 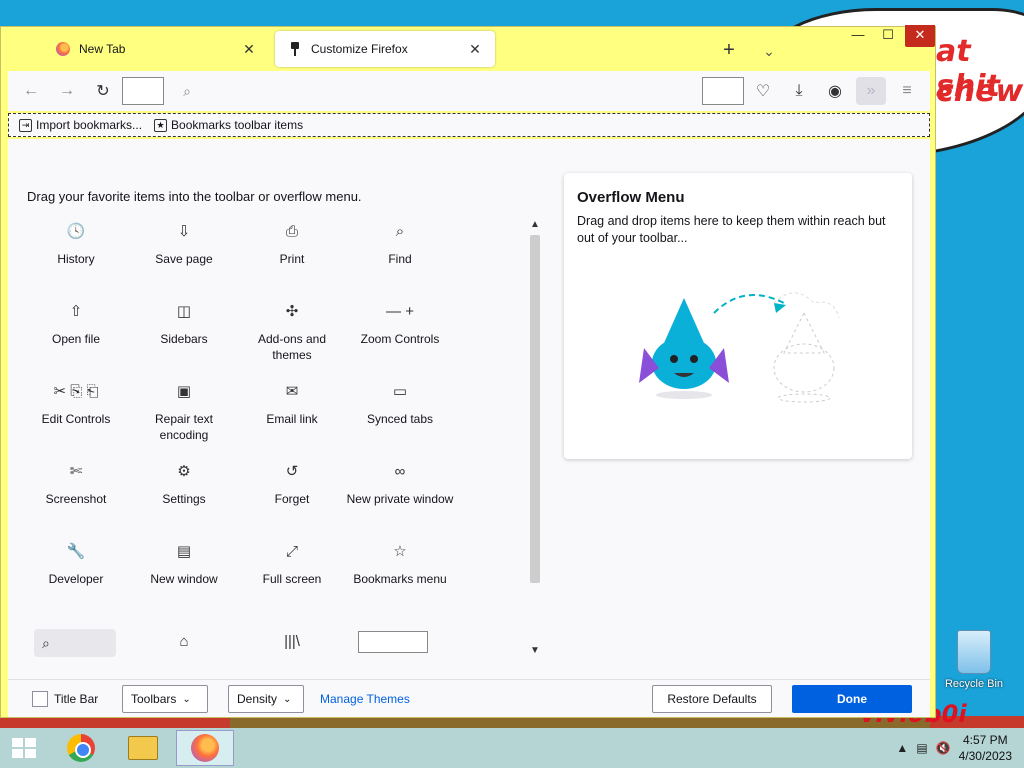 I want to click on palette-item: ✣ Add-ons and themes, so click(x=292, y=334).